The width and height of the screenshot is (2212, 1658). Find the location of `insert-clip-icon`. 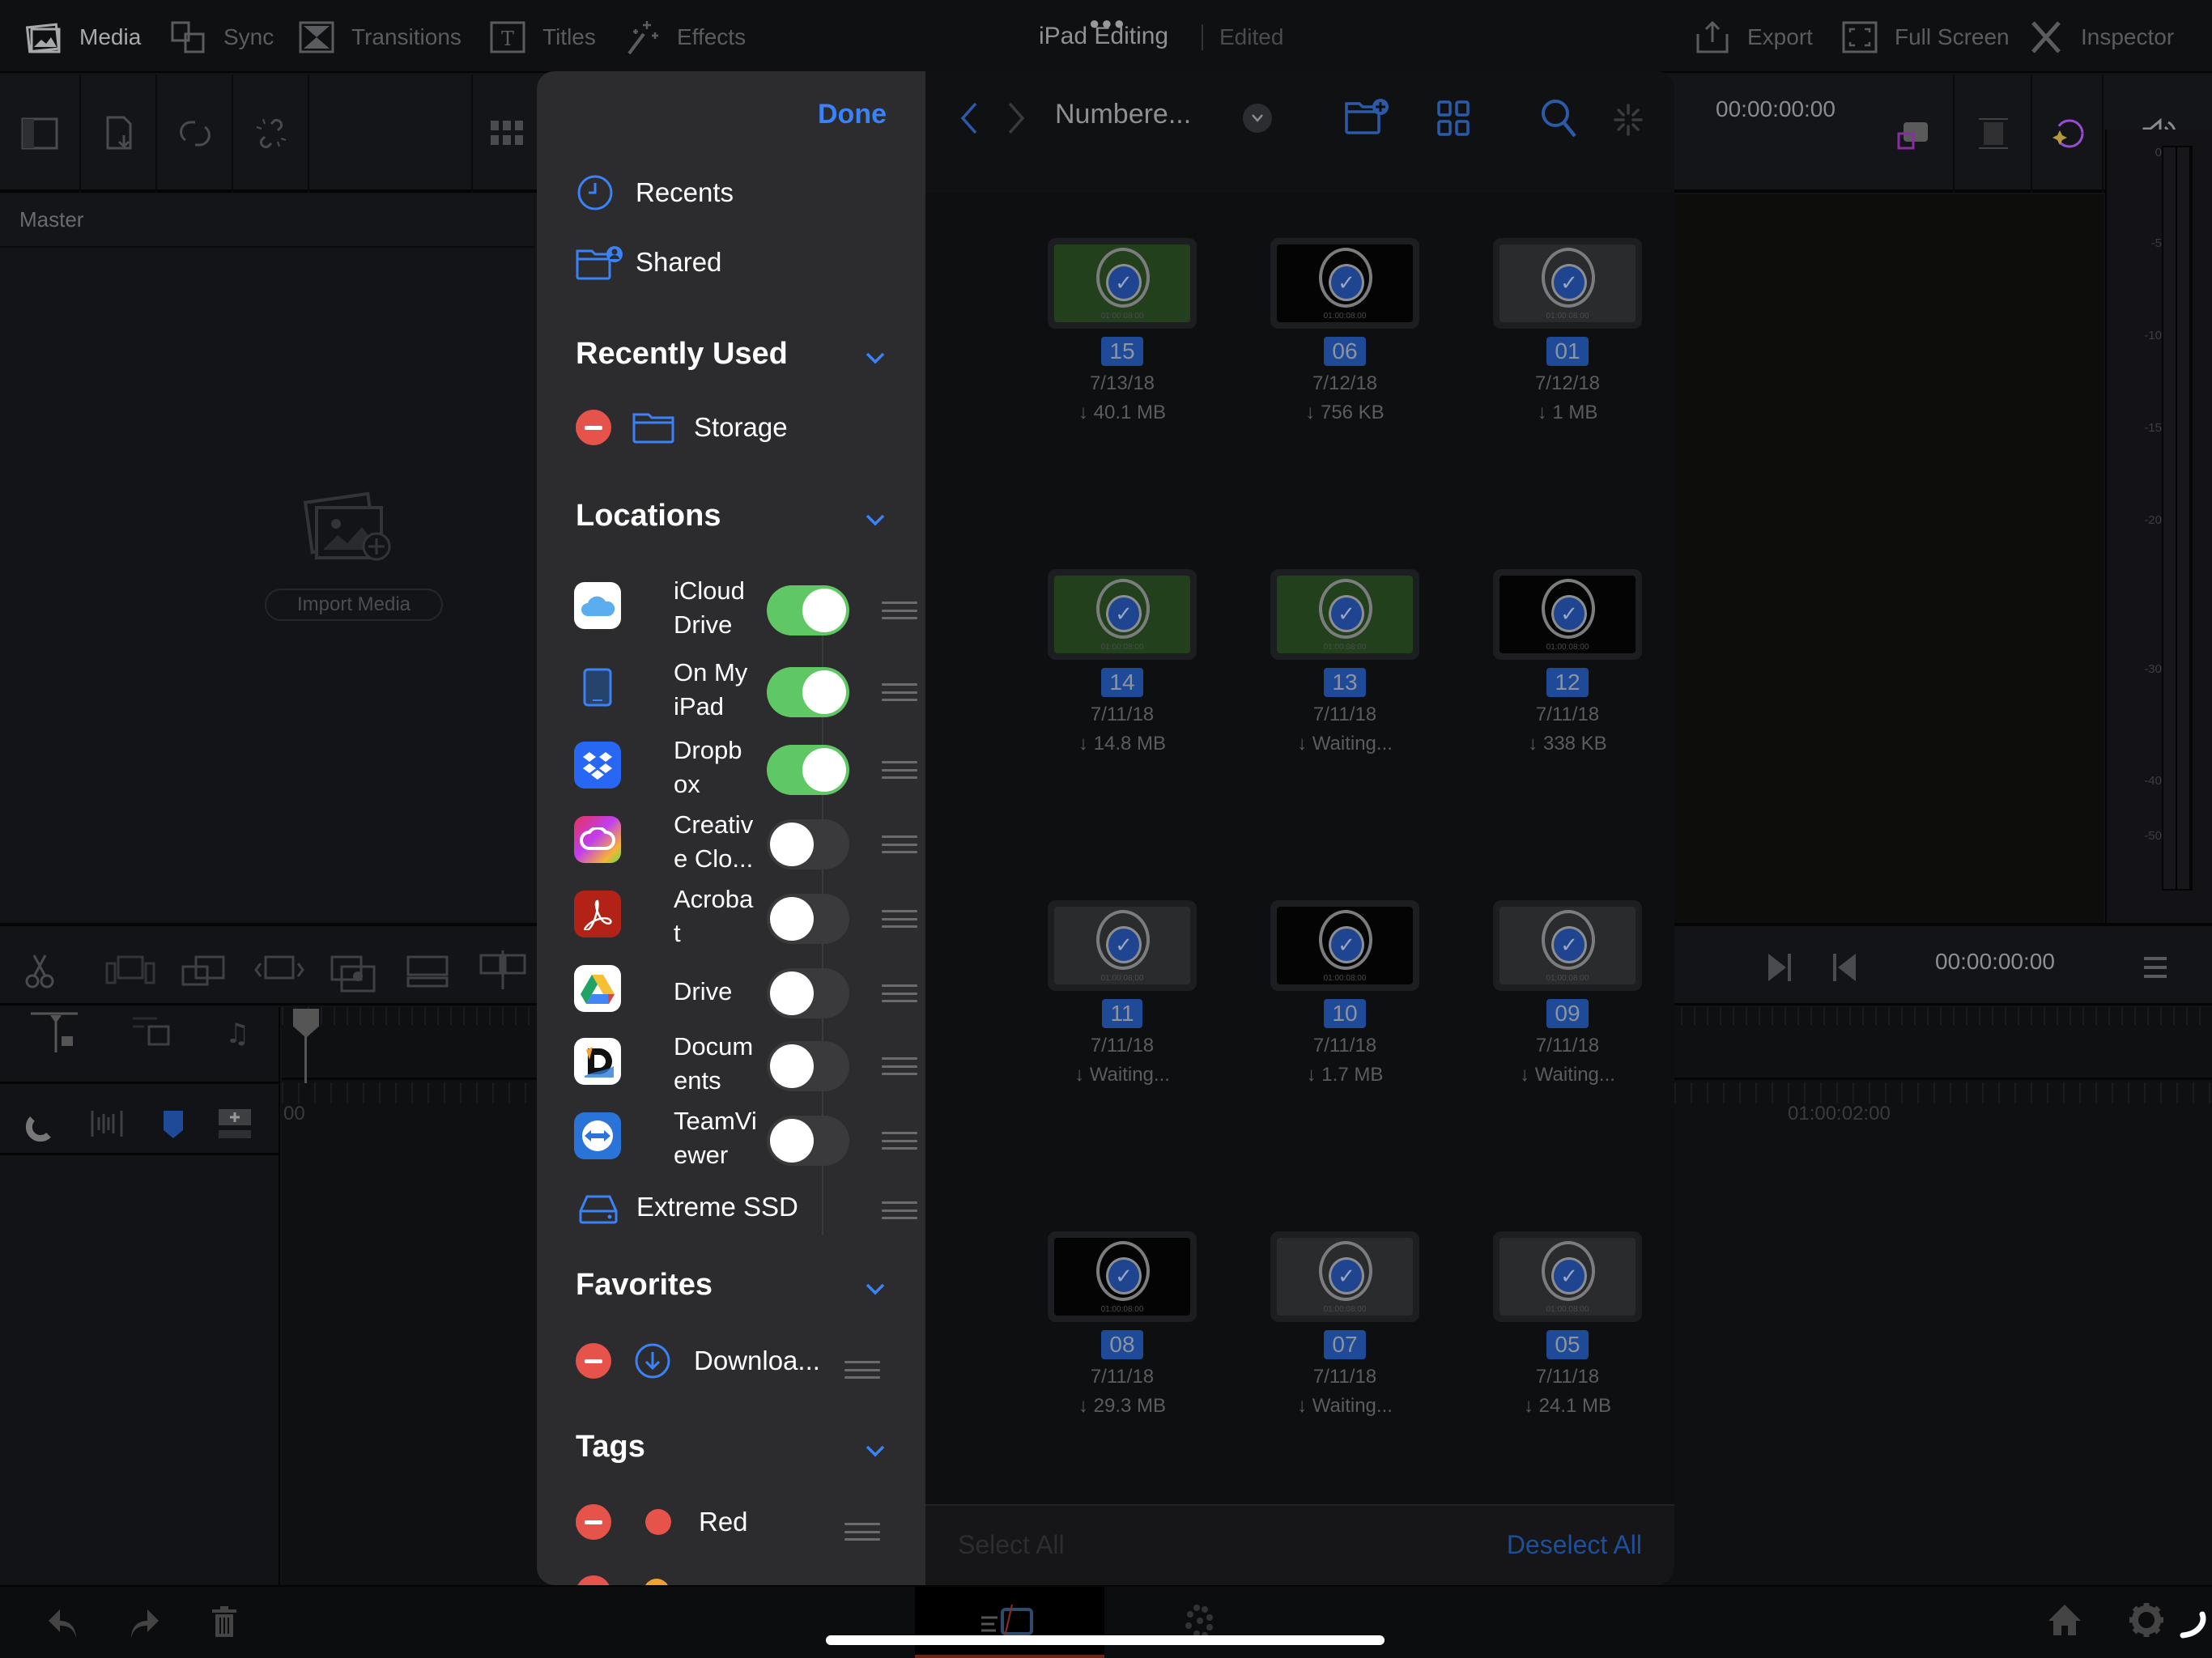

insert-clip-icon is located at coordinates (131, 971).